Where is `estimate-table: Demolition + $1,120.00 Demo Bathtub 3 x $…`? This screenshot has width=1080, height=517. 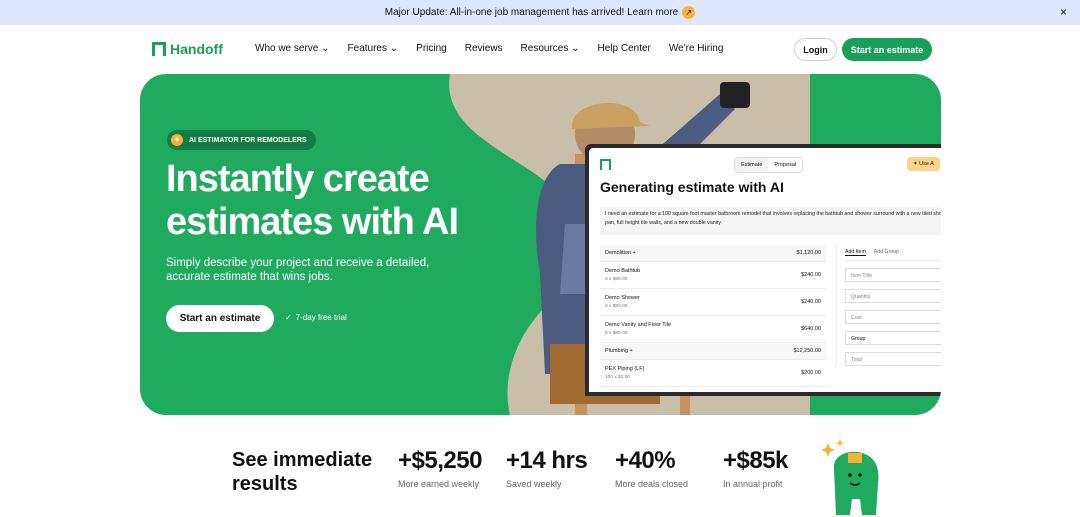 estimate-table: Demolition + $1,120.00 Demo Bathtub 3 x $… is located at coordinates (713, 316).